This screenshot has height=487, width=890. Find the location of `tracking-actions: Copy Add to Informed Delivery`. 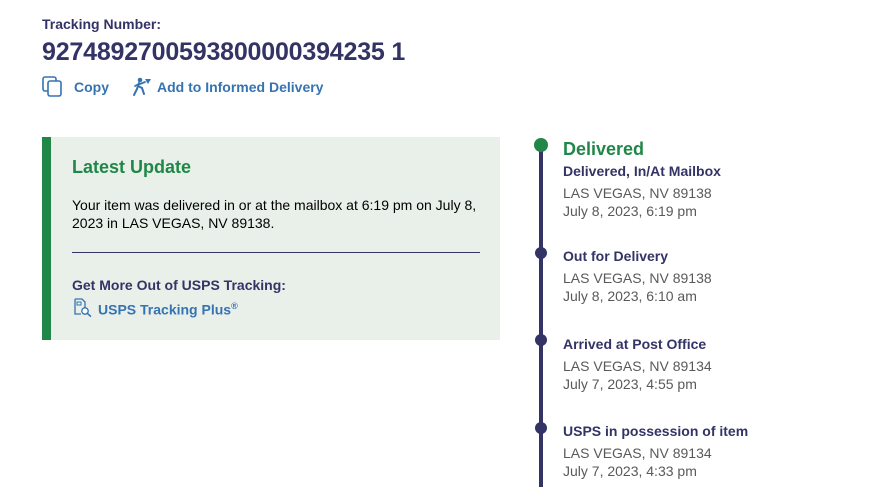

tracking-actions: Copy Add to Informed Delivery is located at coordinates (182, 86).